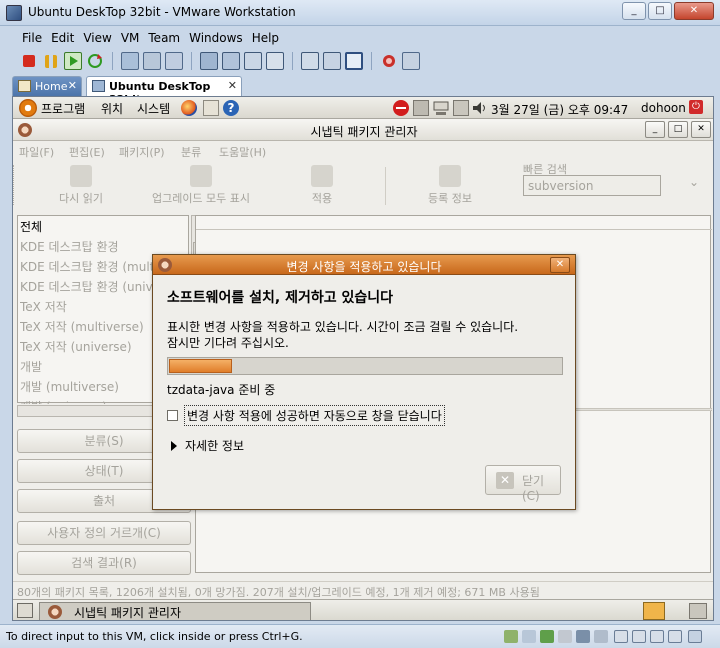  What do you see at coordinates (36, 152) in the screenshot?
I see `syn-menu-file: 파일(F)` at bounding box center [36, 152].